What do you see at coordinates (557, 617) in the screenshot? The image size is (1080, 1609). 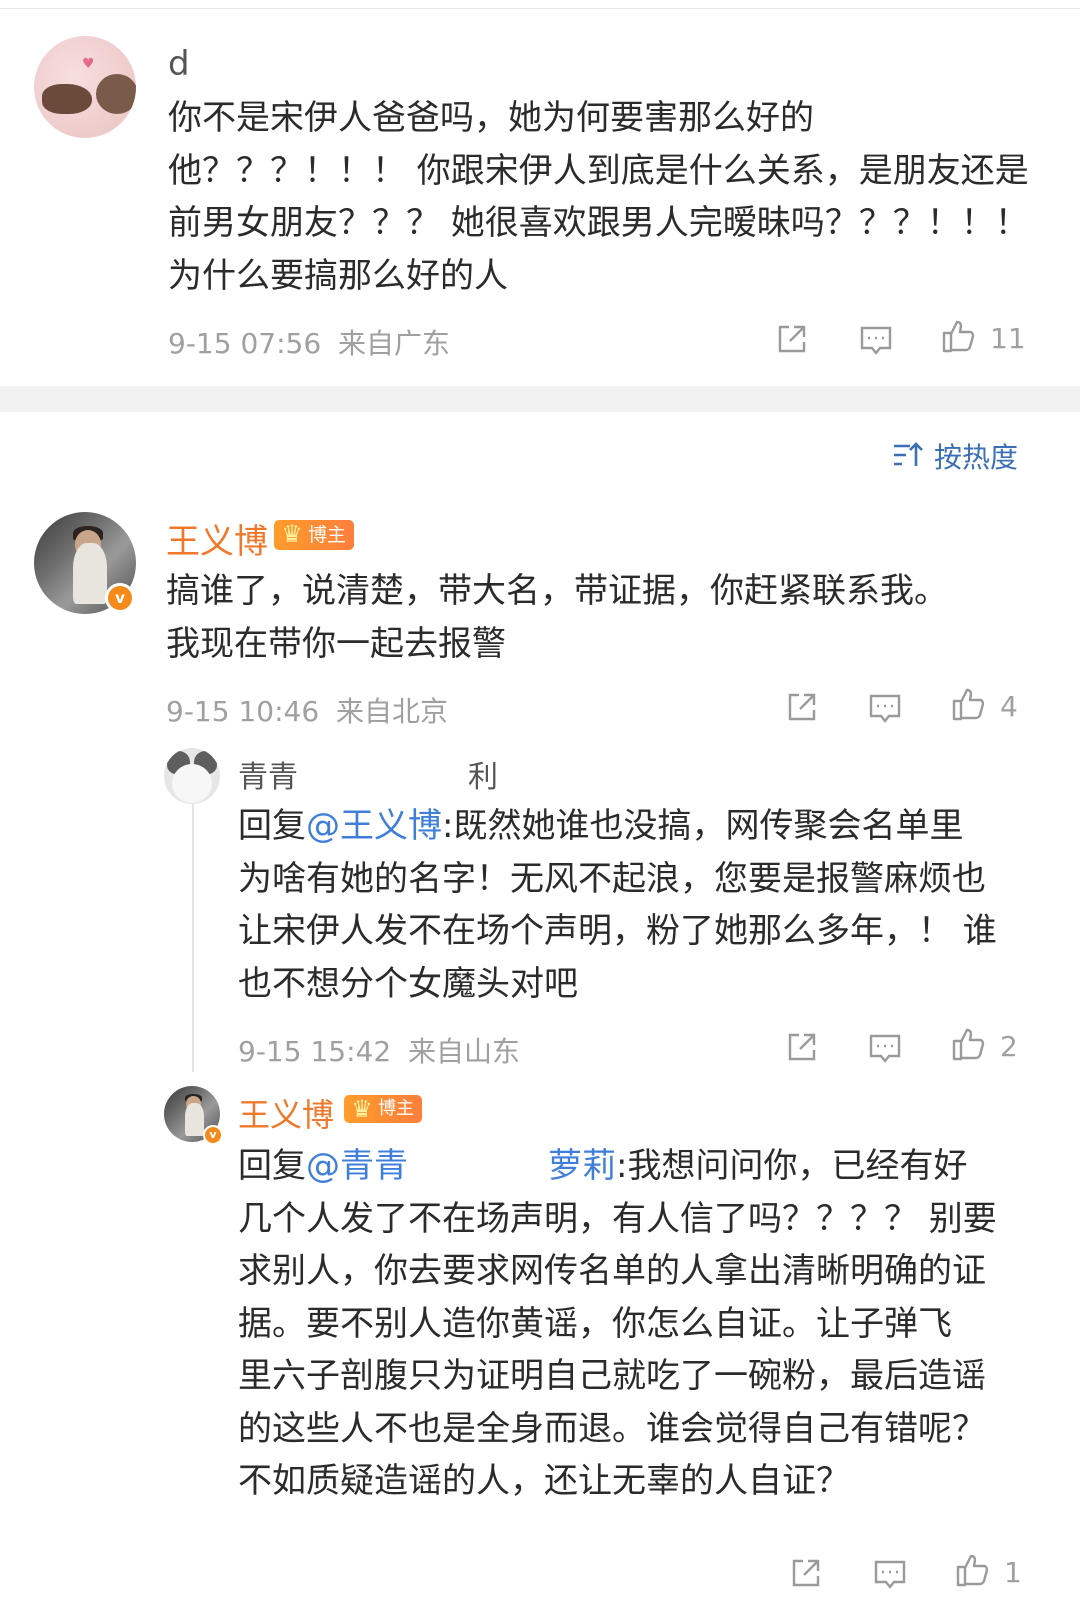 I see `comment-text: 搞谁了，说清楚，带大名，带证据，你赶紧联系我。 我现在带你一起去报警` at bounding box center [557, 617].